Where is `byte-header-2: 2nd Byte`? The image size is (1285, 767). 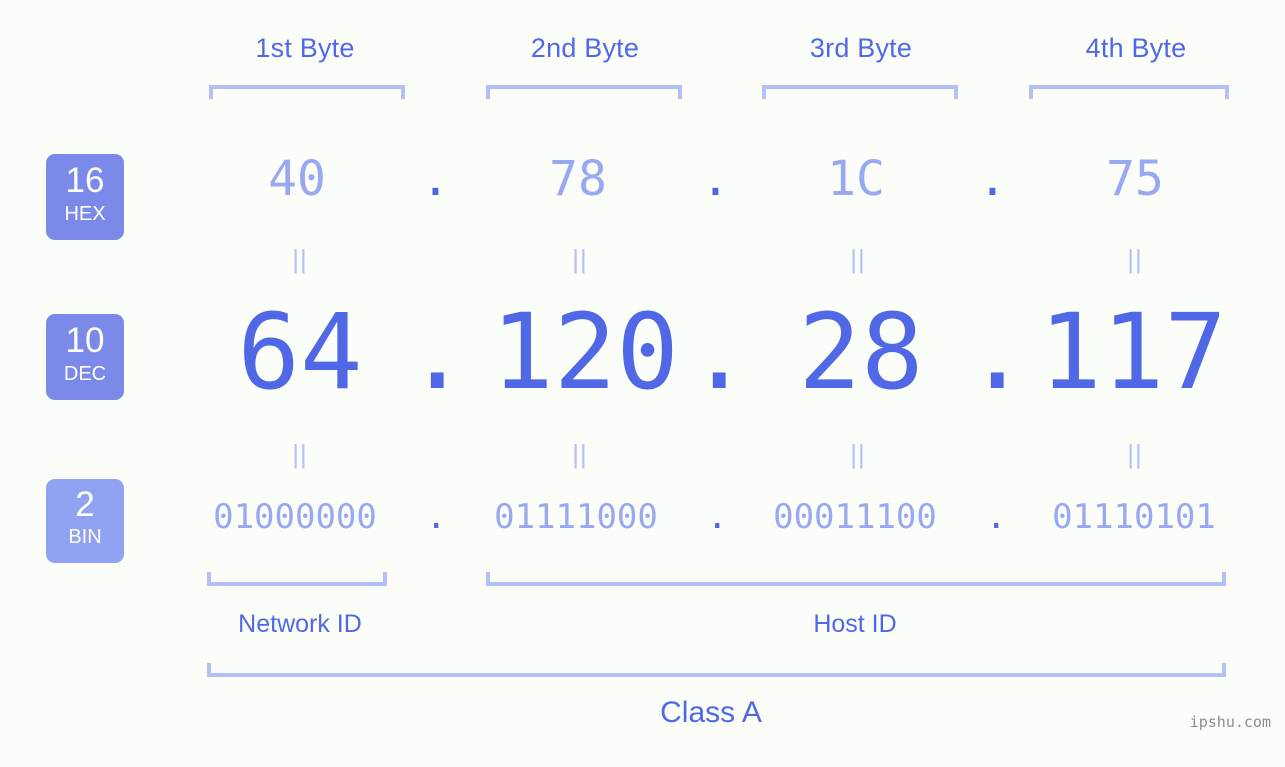 byte-header-2: 2nd Byte is located at coordinates (585, 48).